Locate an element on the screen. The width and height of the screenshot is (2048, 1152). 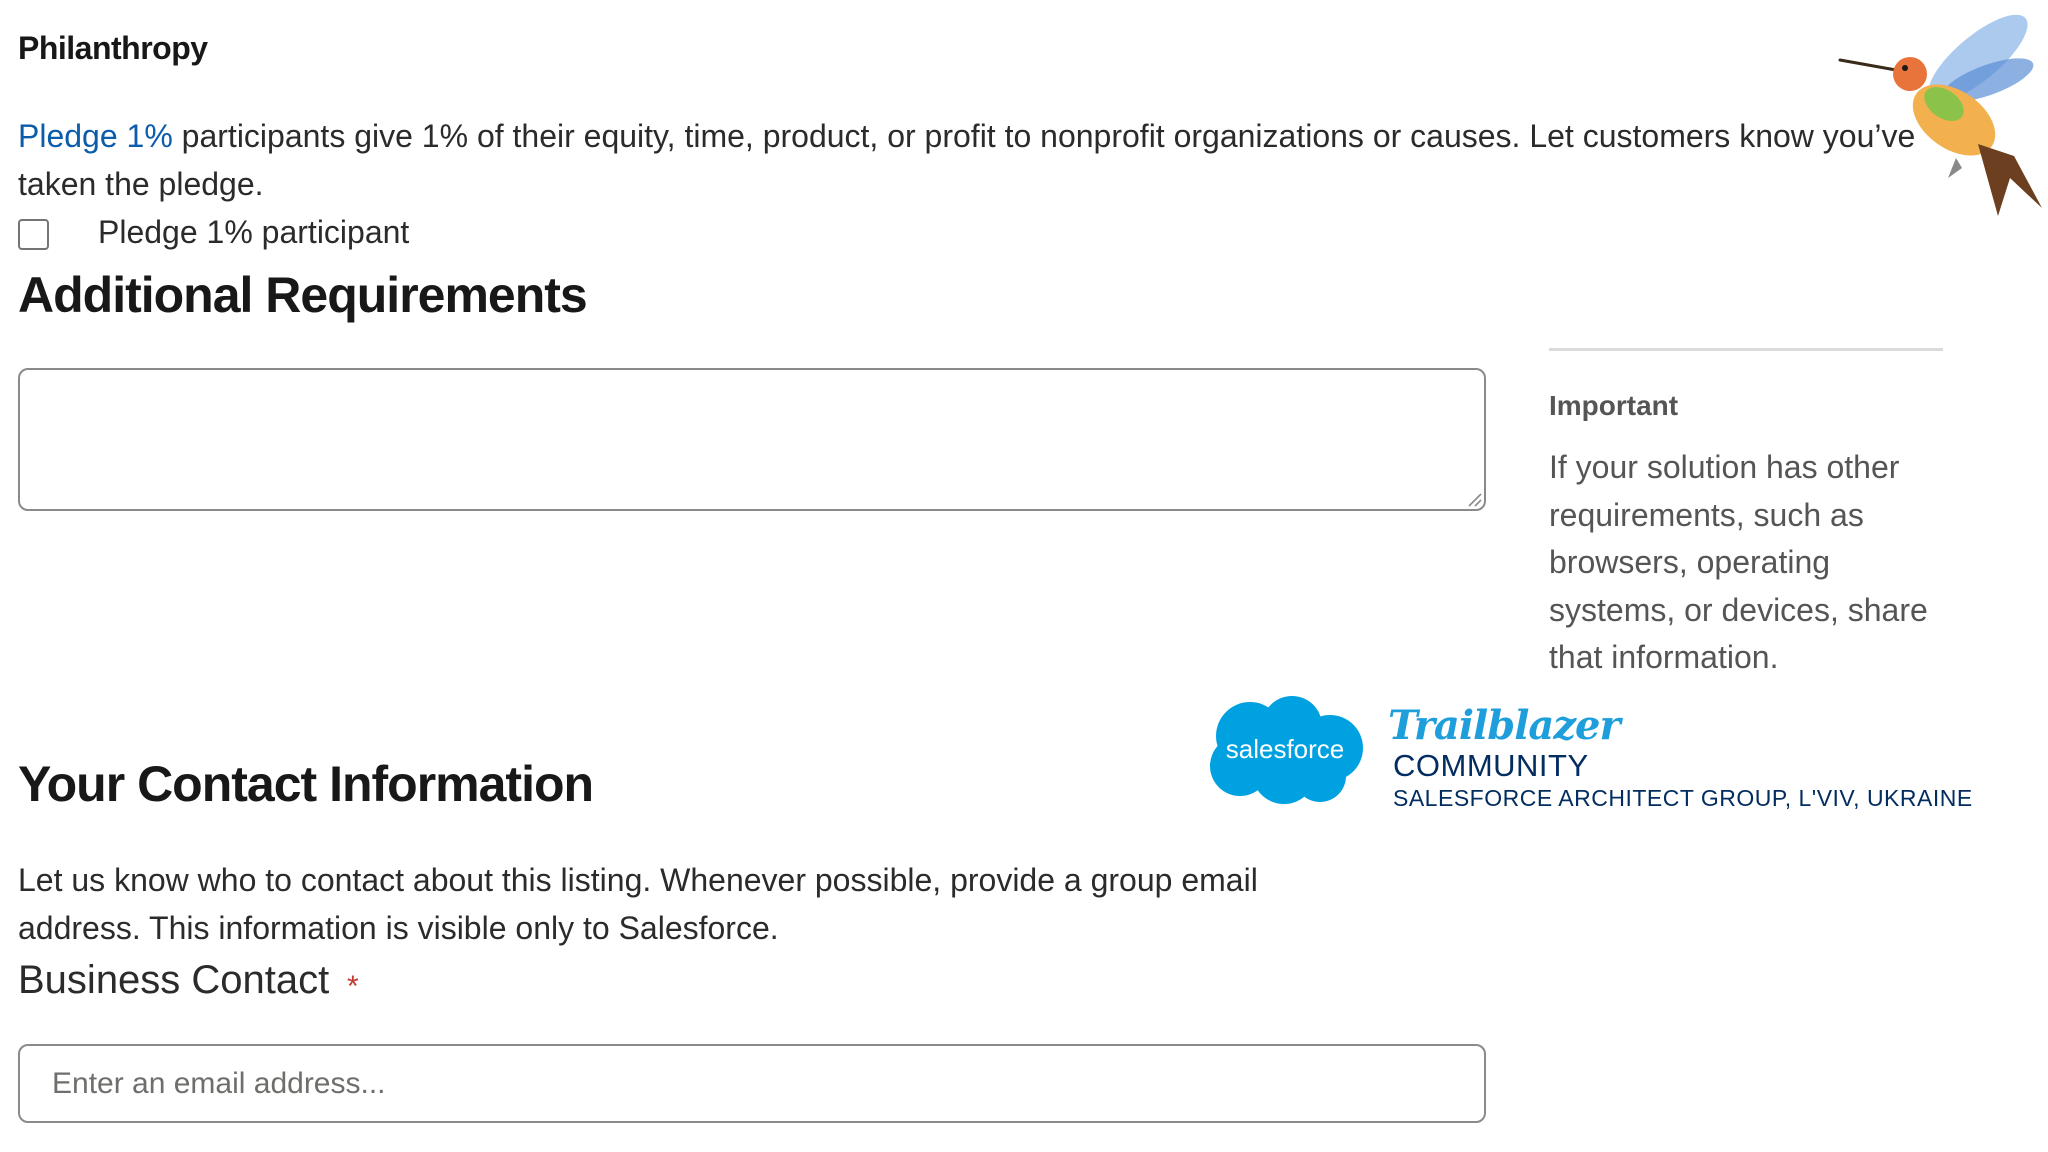
pledge-checkbox is located at coordinates (33, 234).